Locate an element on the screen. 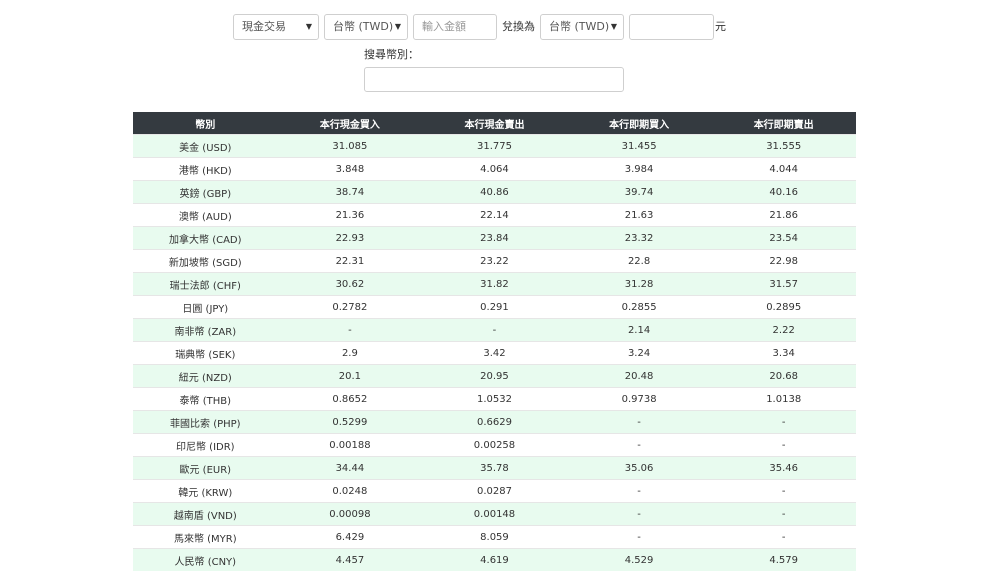  result-field is located at coordinates (671, 27).